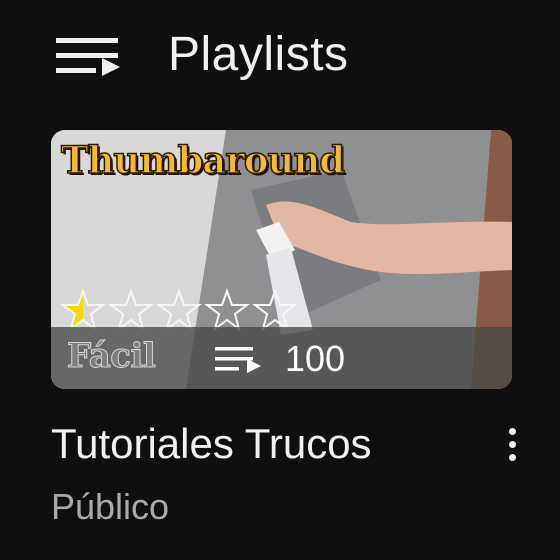 The height and width of the screenshot is (560, 560). What do you see at coordinates (203, 160) in the screenshot?
I see `thumbnail-watermark: Thumbaround` at bounding box center [203, 160].